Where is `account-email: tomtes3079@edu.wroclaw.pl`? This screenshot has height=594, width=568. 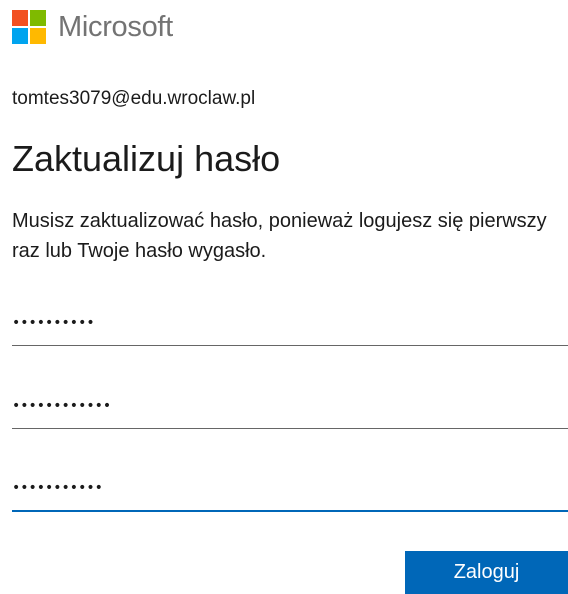 account-email: tomtes3079@edu.wroclaw.pl is located at coordinates (134, 98).